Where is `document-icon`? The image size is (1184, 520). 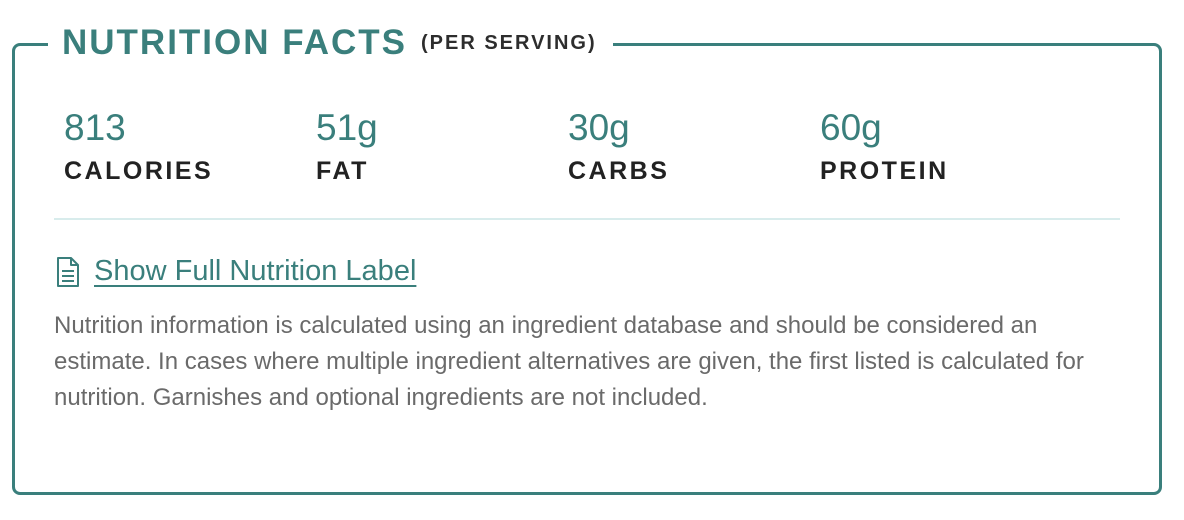 document-icon is located at coordinates (68, 271).